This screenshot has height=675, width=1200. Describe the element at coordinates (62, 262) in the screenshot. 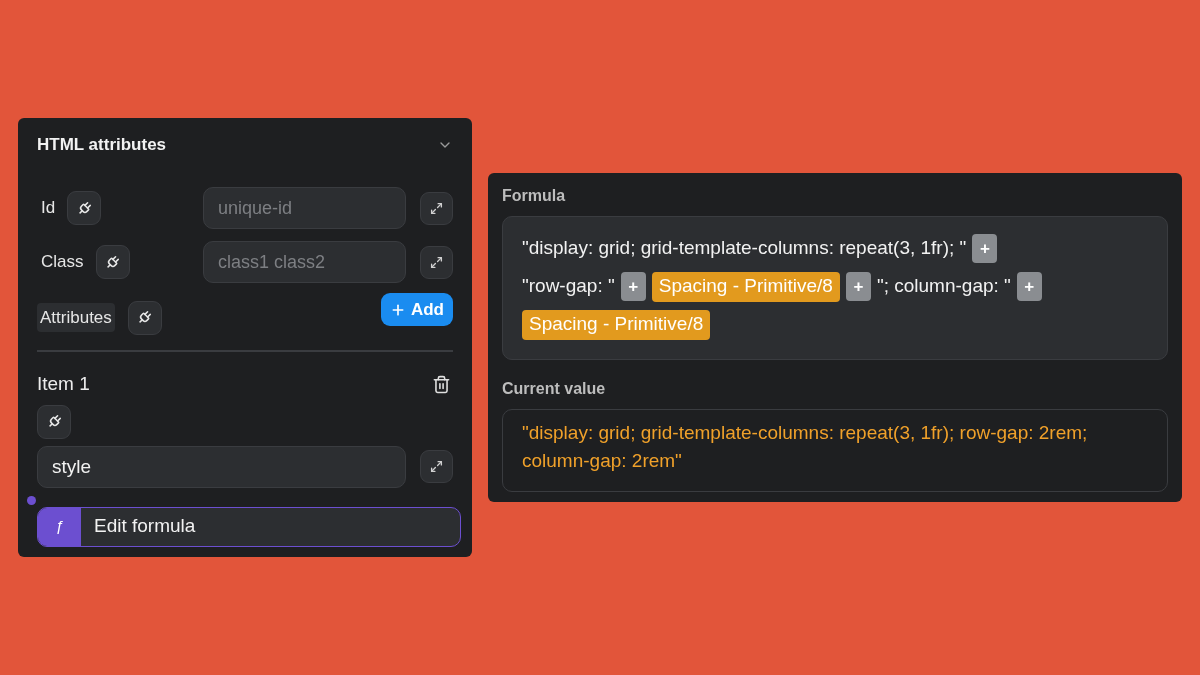

I see `field-label: Class` at that location.